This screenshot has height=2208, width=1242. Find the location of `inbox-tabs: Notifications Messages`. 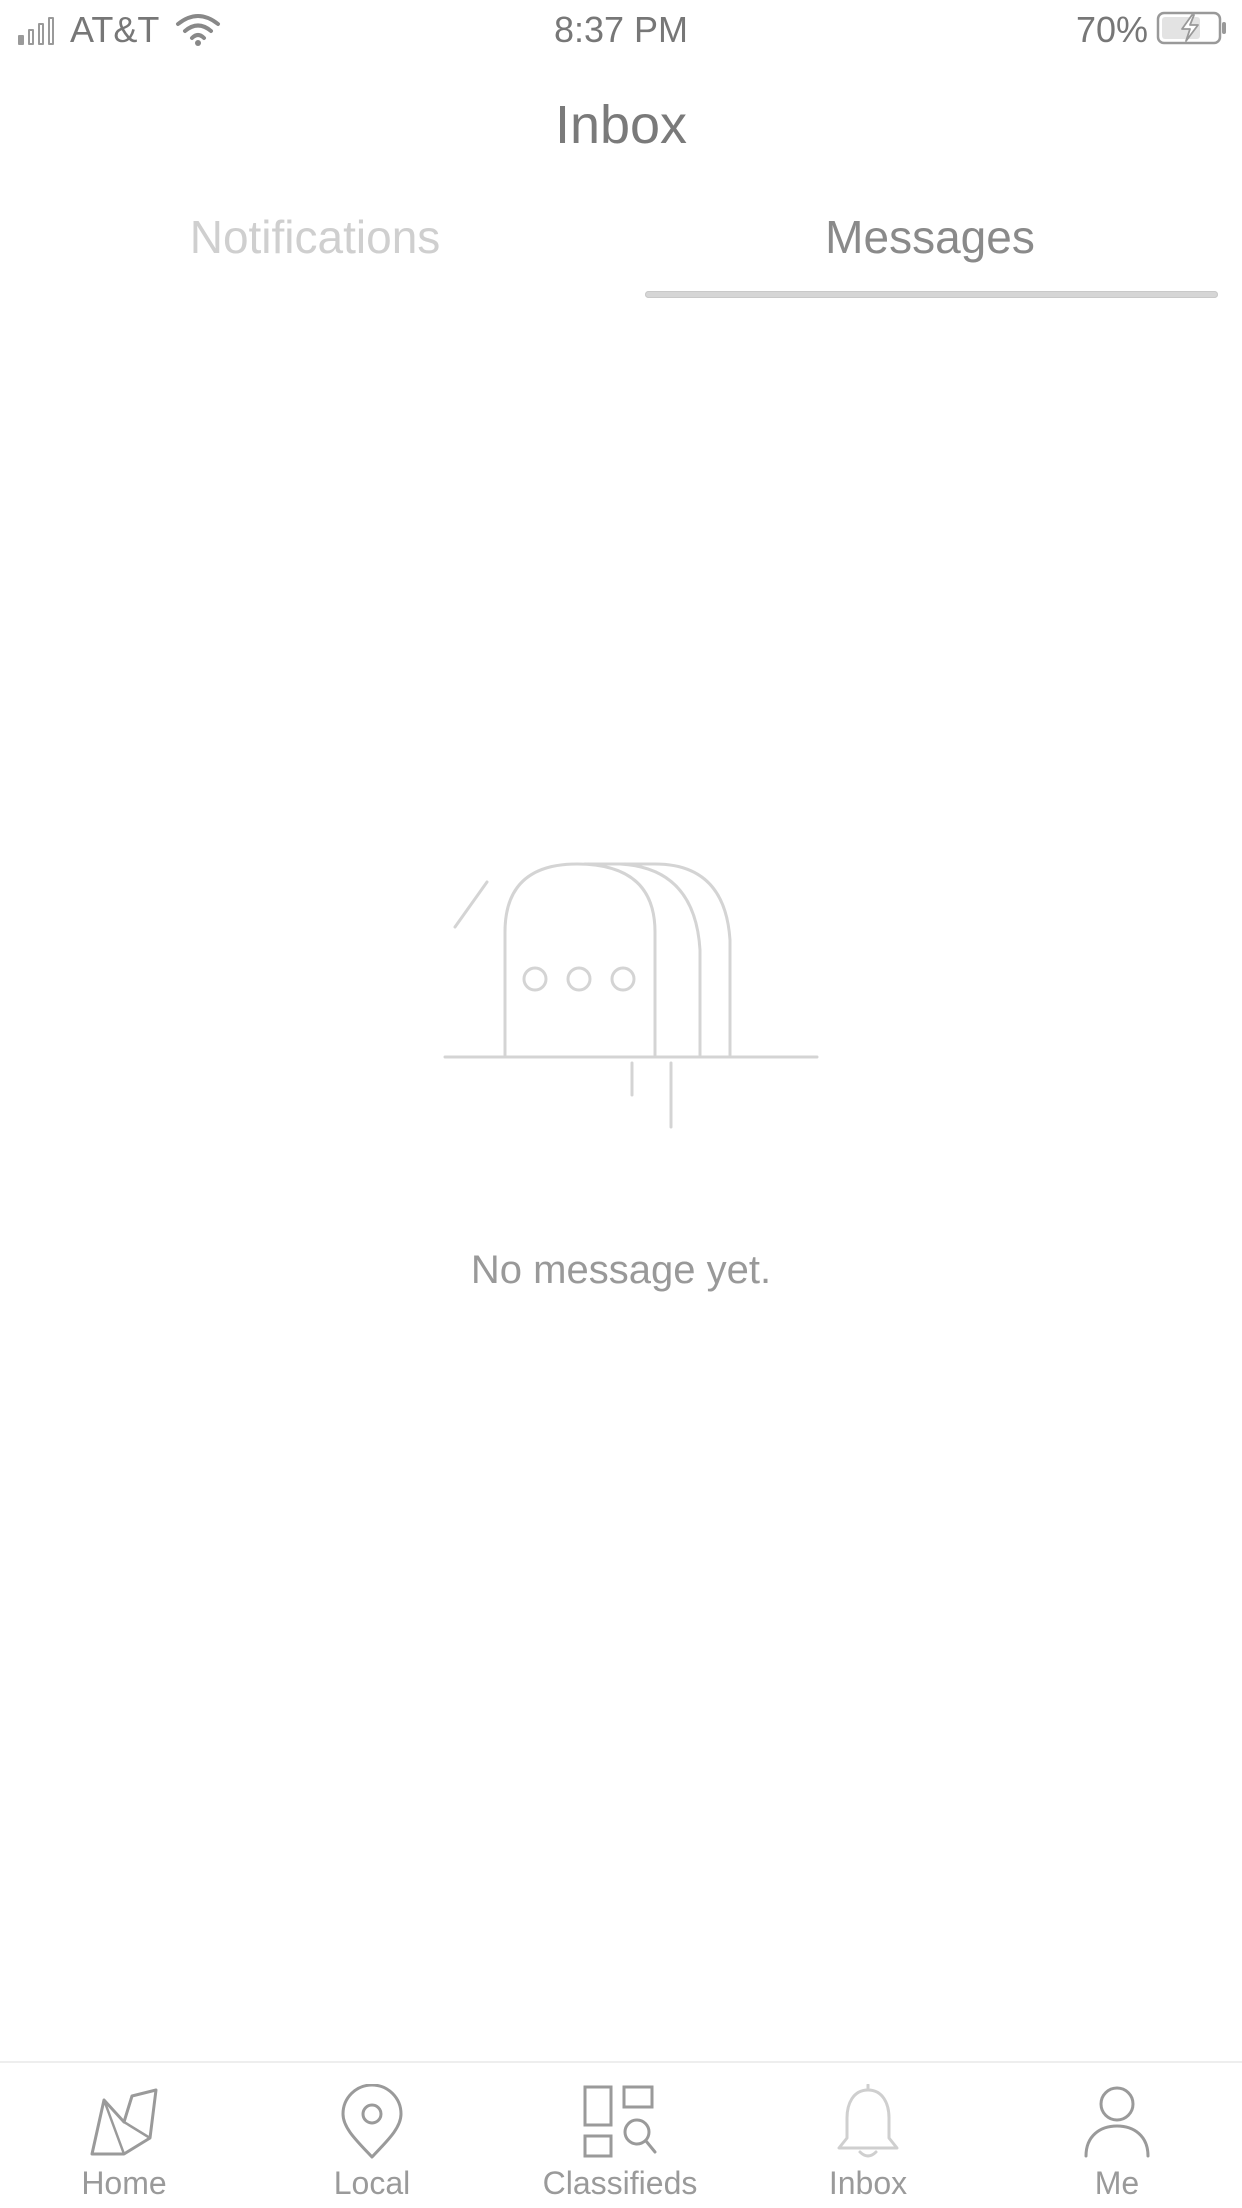

inbox-tabs: Notifications Messages is located at coordinates (621, 252).